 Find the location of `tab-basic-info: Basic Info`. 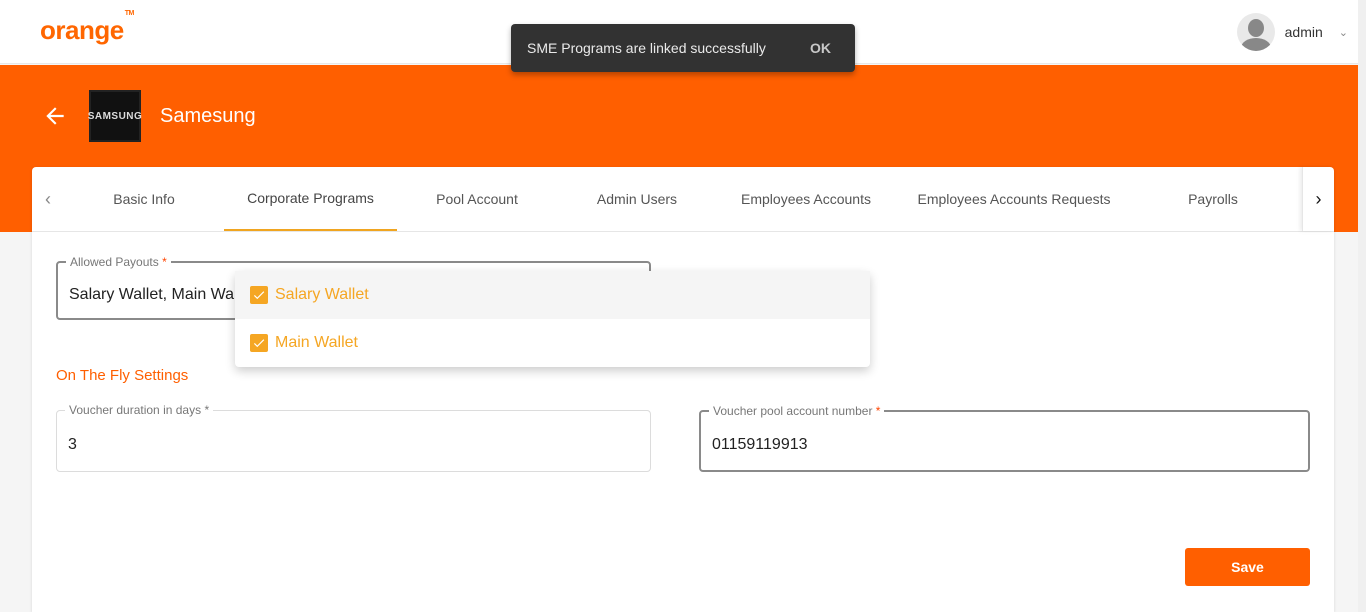

tab-basic-info: Basic Info is located at coordinates (144, 199).